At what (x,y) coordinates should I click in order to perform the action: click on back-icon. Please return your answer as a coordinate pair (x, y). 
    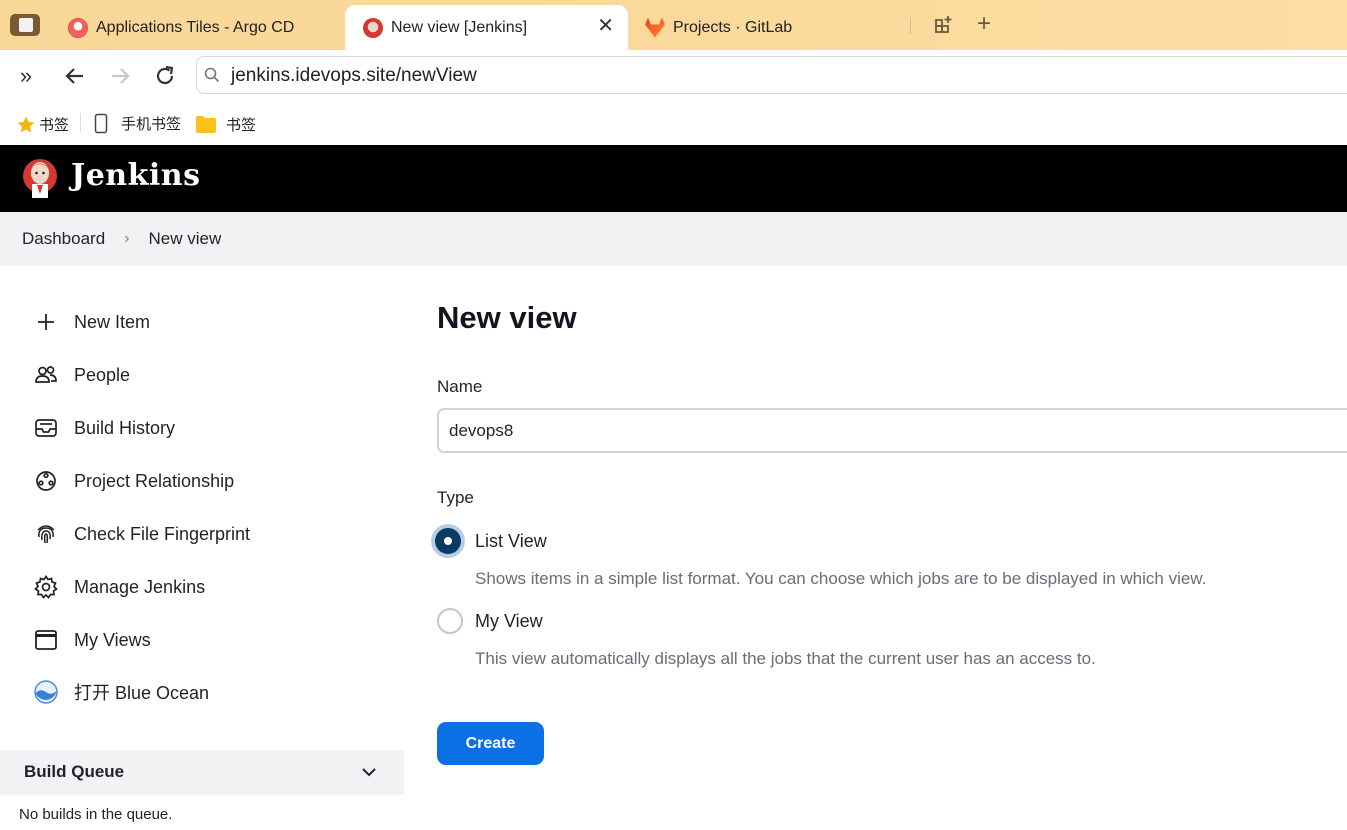
    Looking at the image, I should click on (75, 76).